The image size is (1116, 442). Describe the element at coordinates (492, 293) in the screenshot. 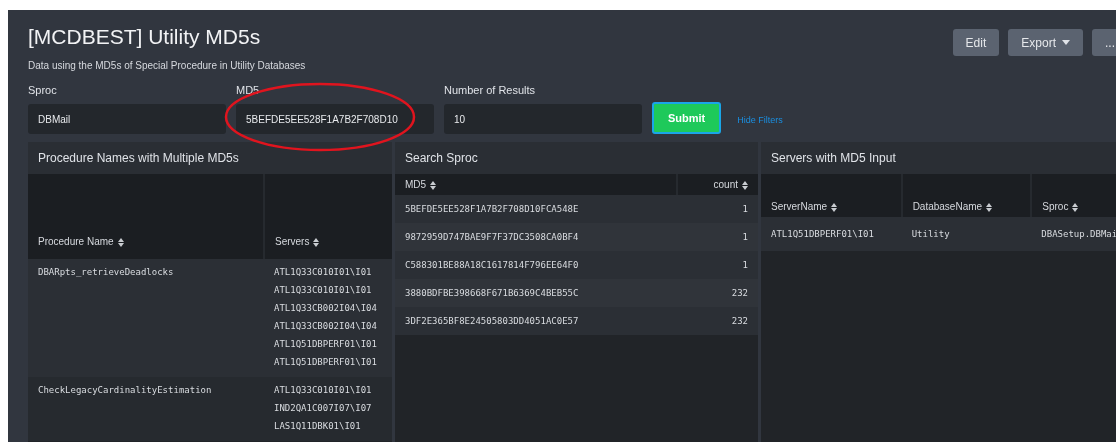

I see `table-cell-text: 3880BDFBE398668F671B6369C4BEB55C` at that location.